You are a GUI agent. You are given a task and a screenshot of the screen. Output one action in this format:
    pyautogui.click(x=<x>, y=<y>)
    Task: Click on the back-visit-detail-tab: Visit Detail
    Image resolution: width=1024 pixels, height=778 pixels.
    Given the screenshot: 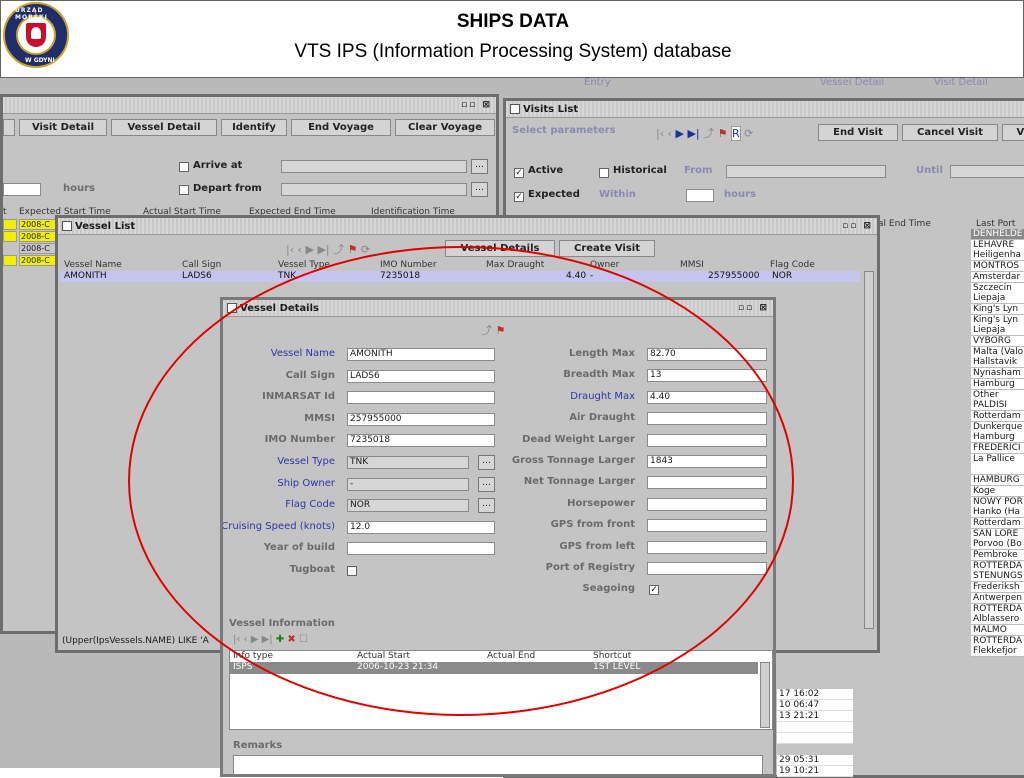 What is the action you would take?
    pyautogui.click(x=961, y=82)
    